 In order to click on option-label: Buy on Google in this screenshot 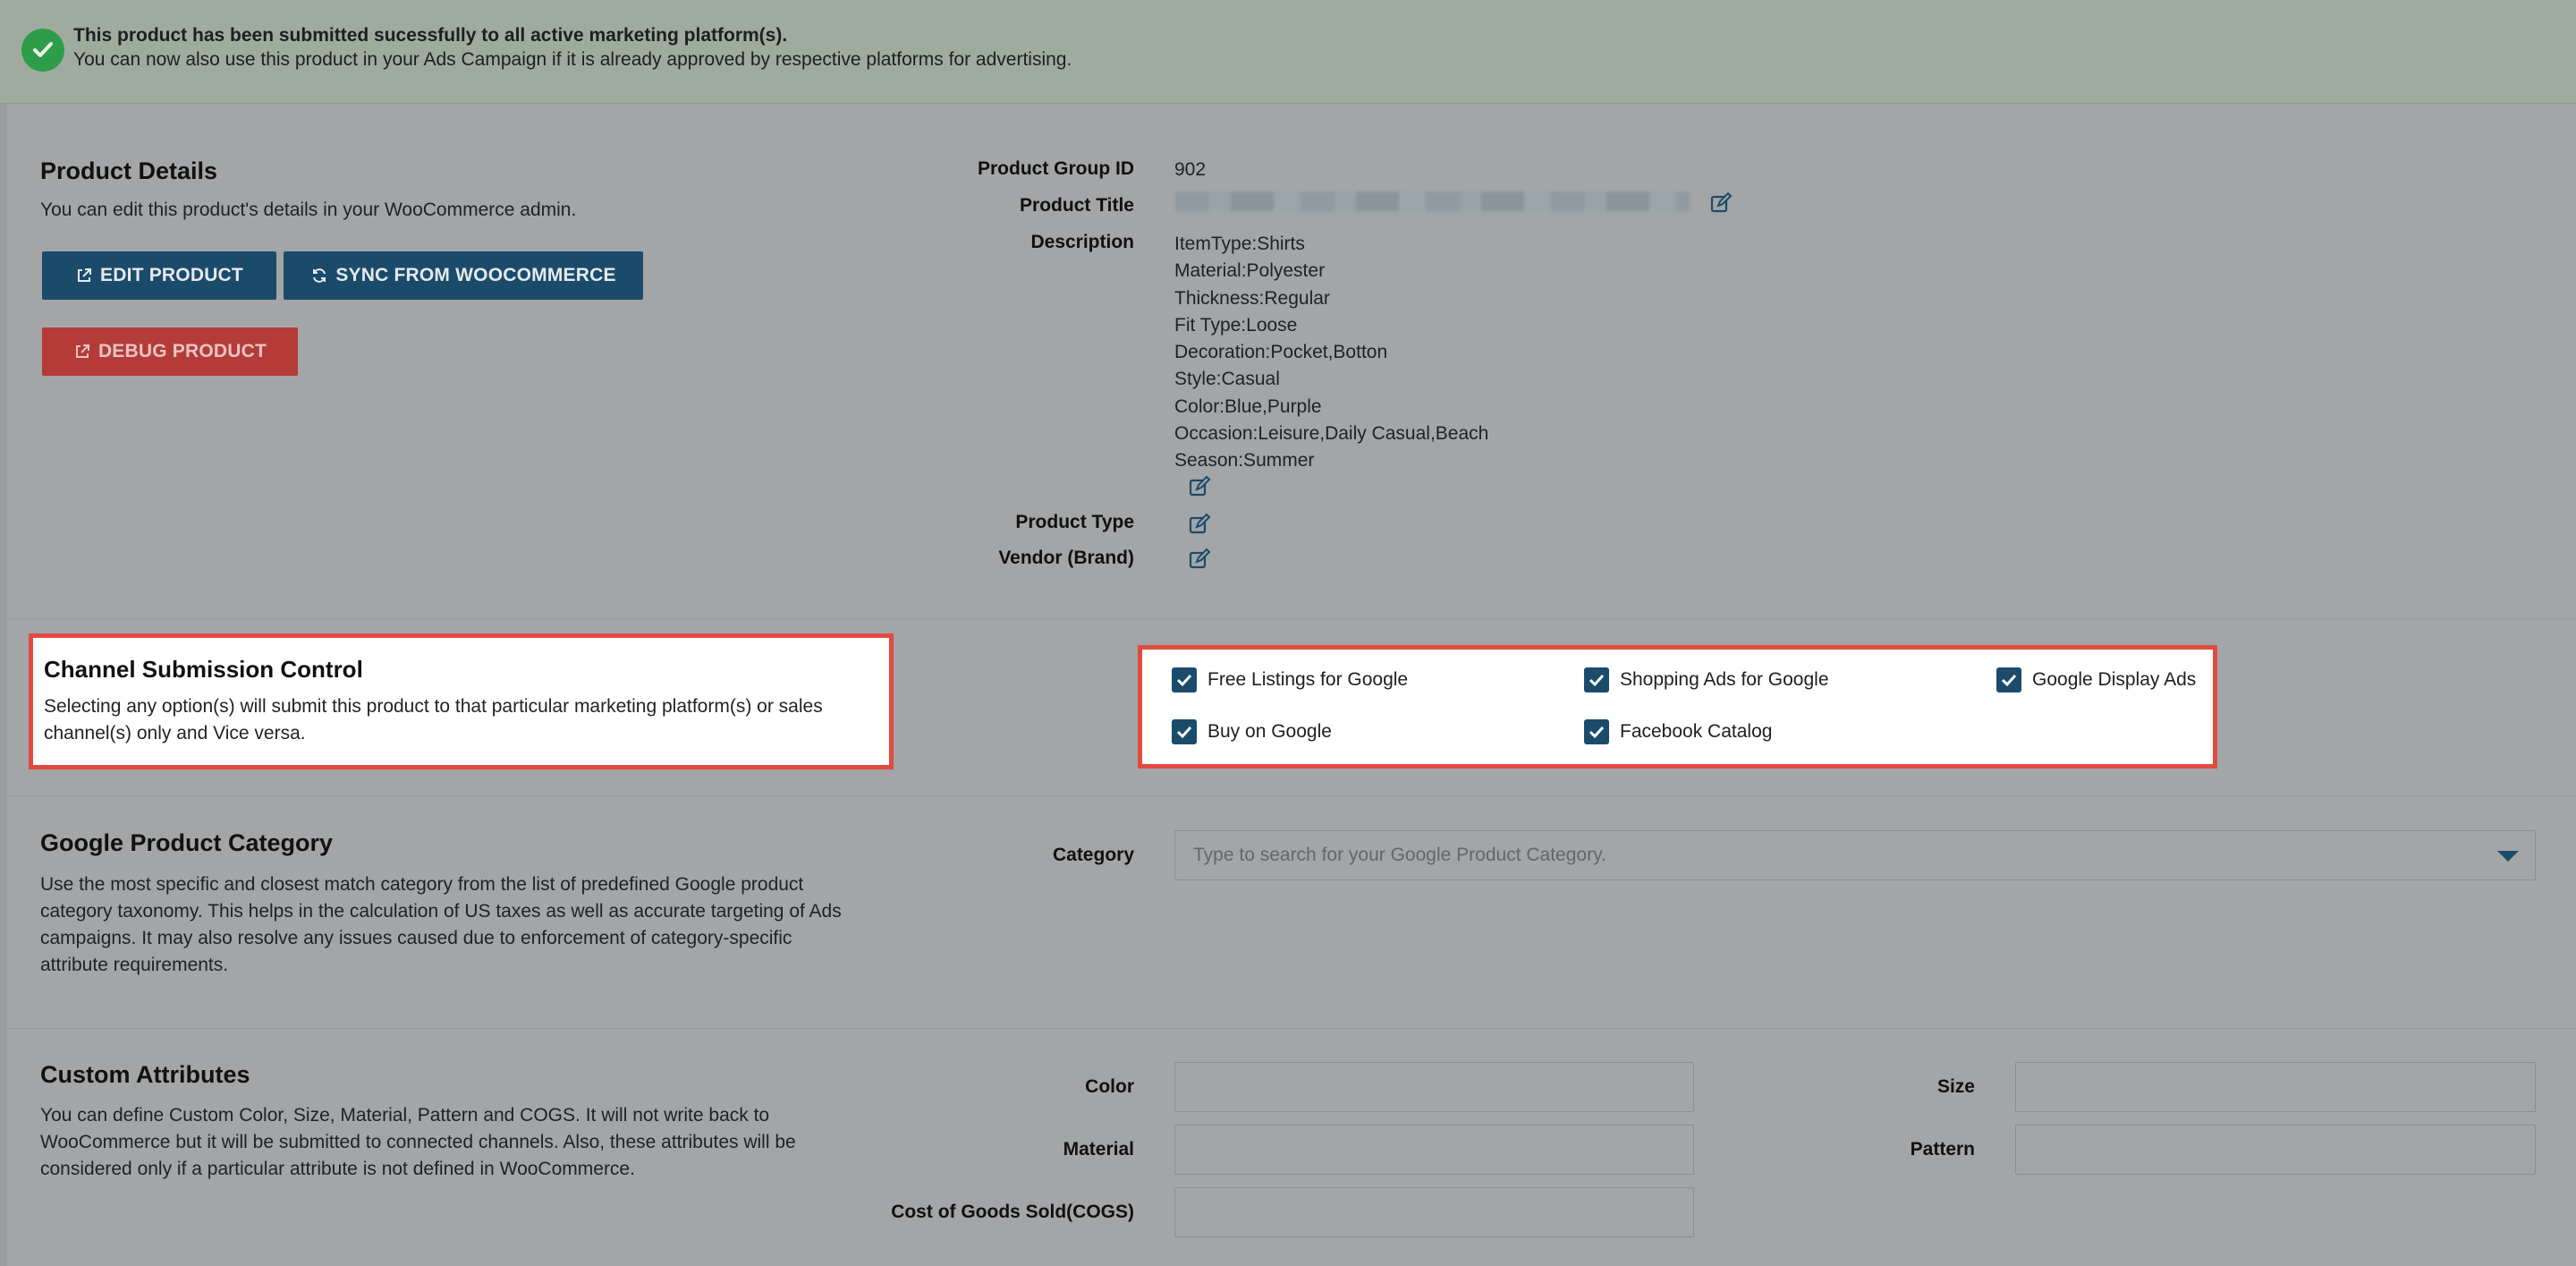, I will do `click(1270, 731)`.